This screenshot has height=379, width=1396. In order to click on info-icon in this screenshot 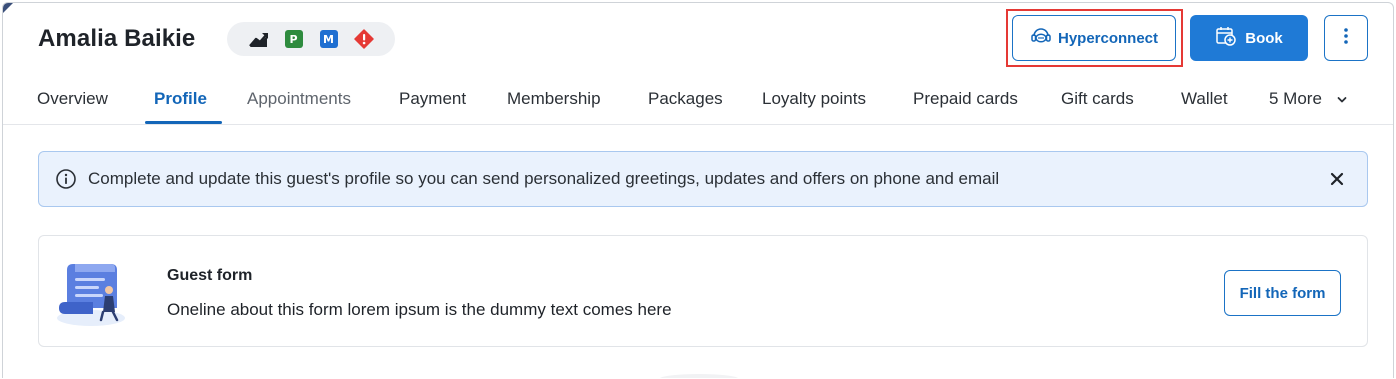, I will do `click(66, 179)`.